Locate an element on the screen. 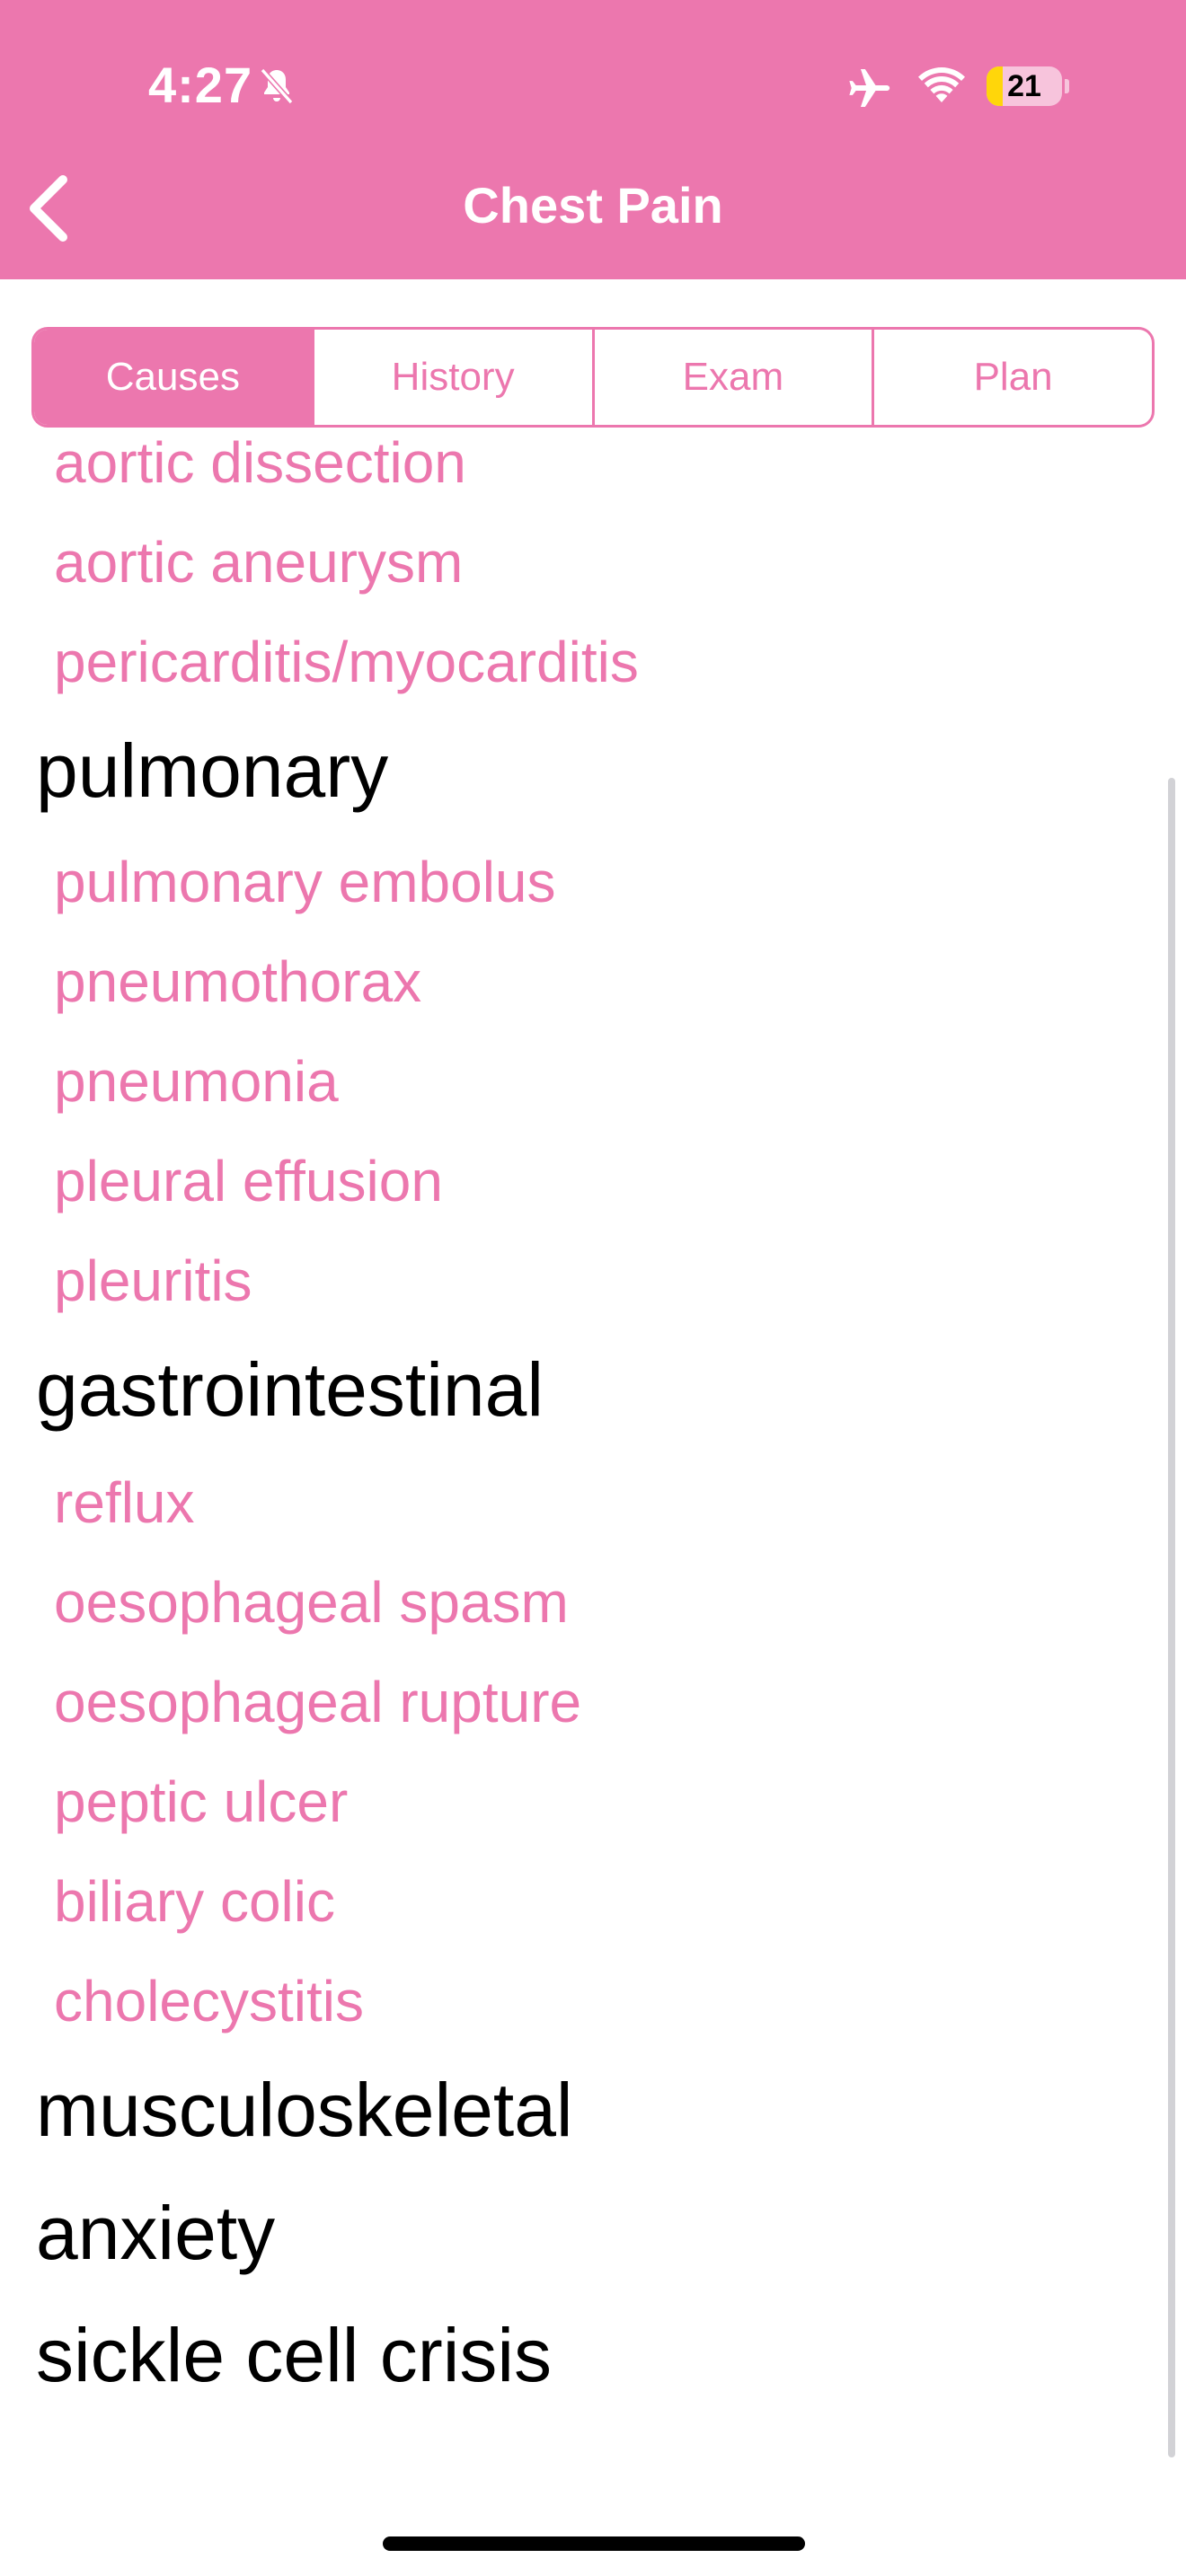 The width and height of the screenshot is (1186, 2576). battery-body: 21 is located at coordinates (1024, 86).